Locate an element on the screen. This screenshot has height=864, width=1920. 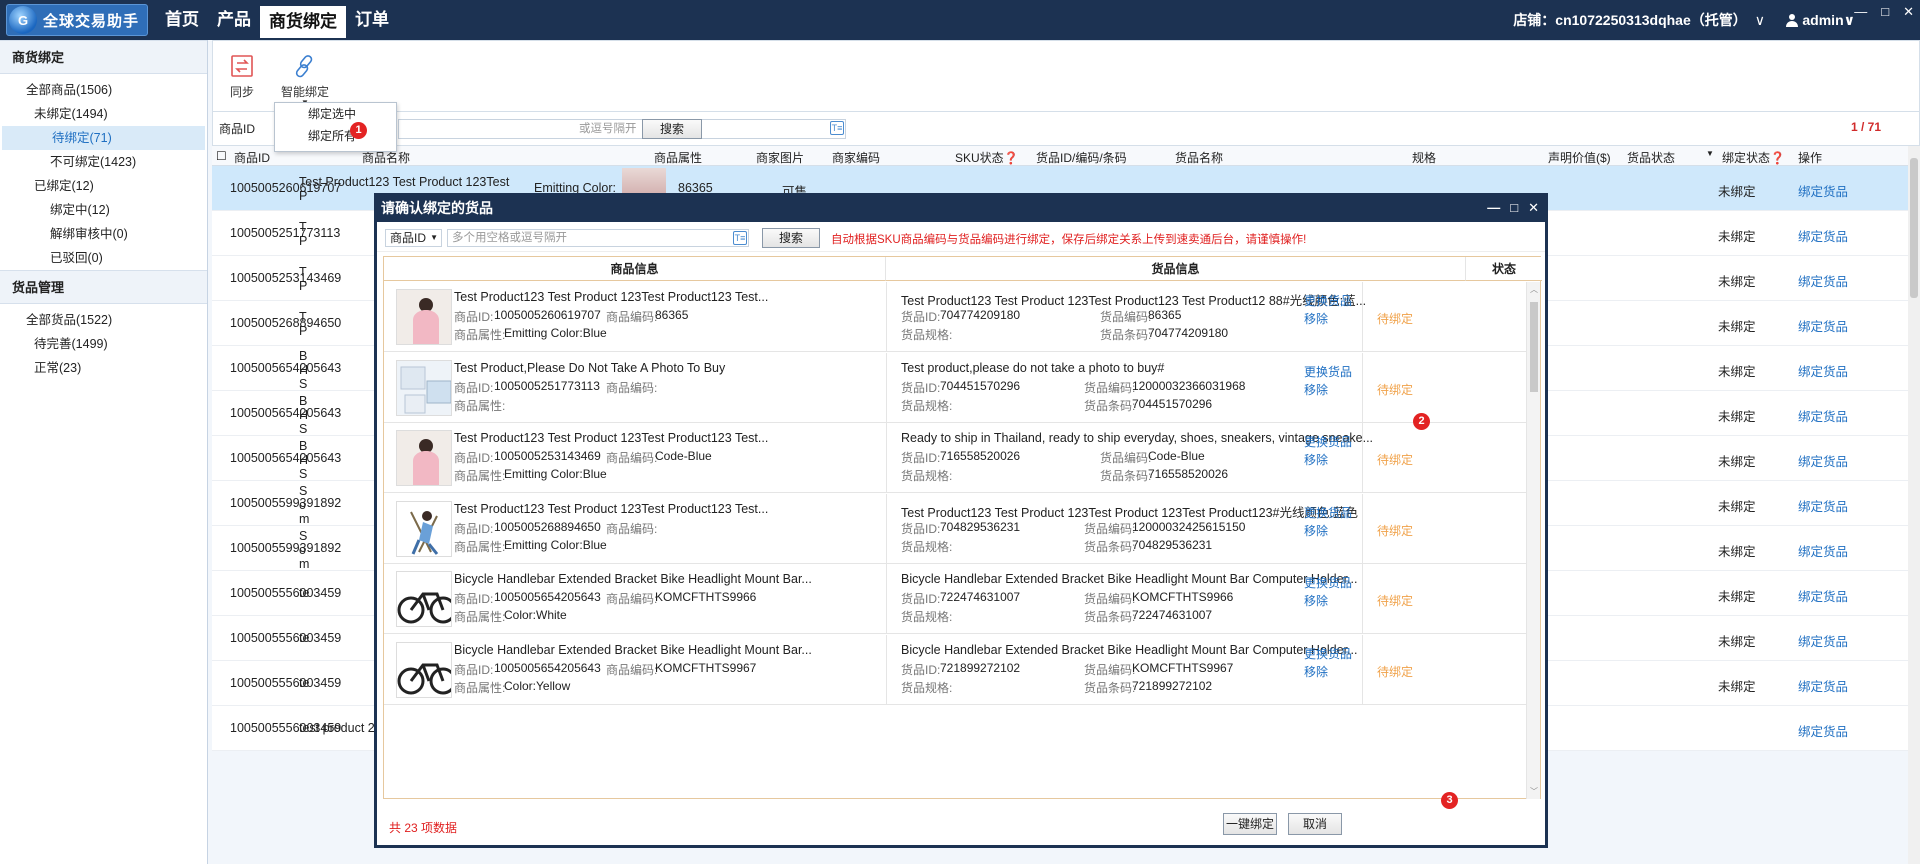
dialog-close-icon: ✕ is located at coordinates (1533, 208).